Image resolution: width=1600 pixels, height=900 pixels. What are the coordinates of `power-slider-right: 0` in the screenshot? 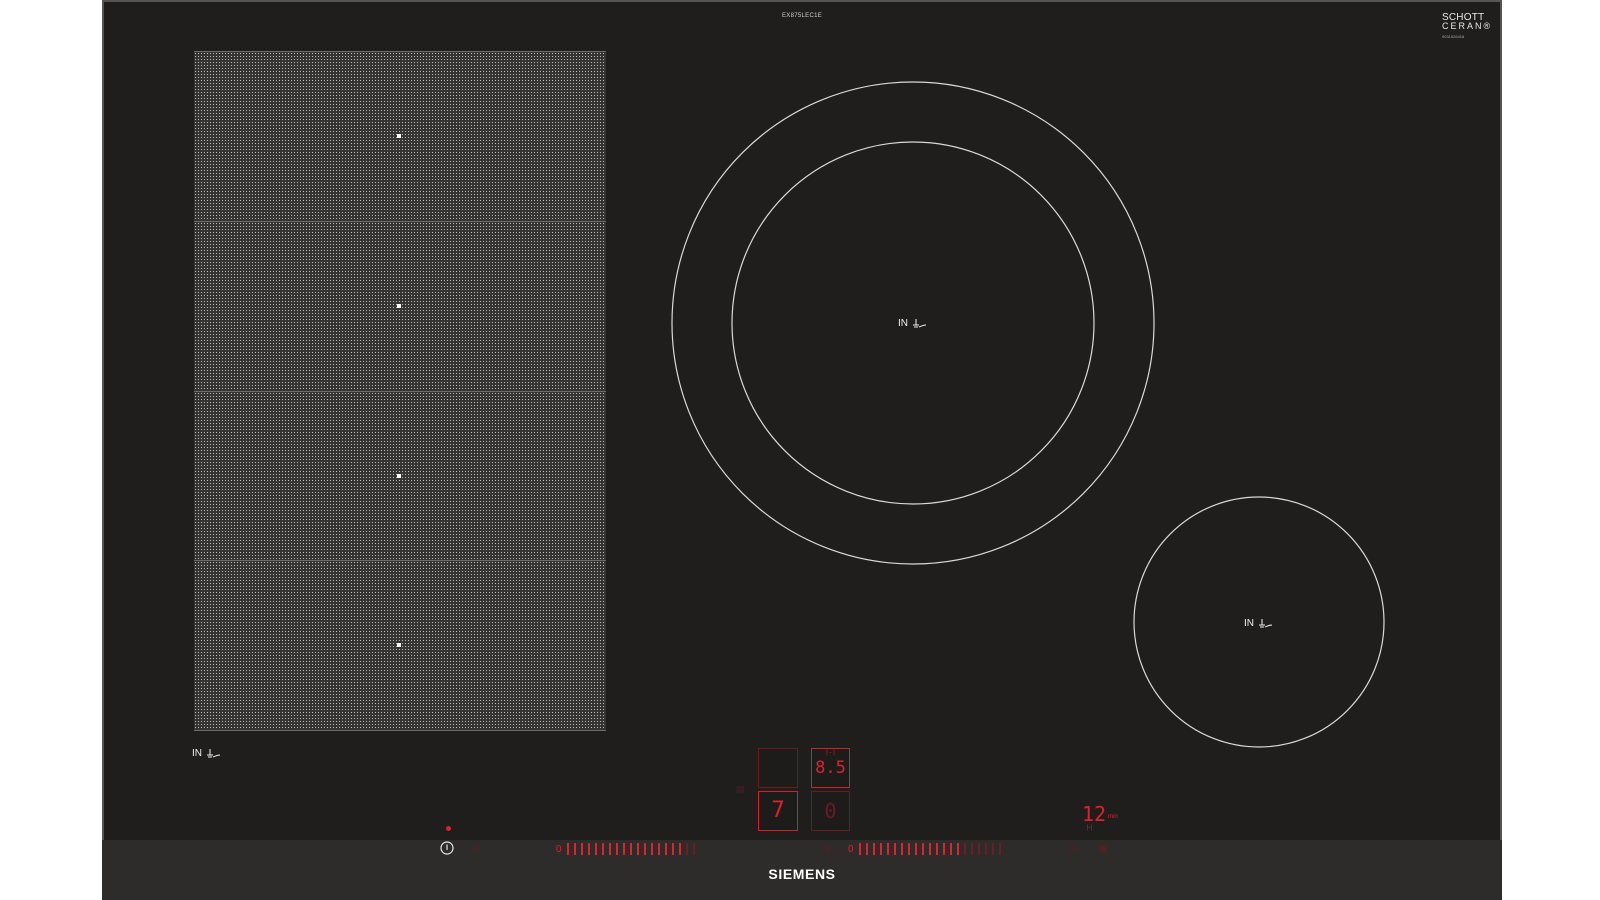 It's located at (927, 849).